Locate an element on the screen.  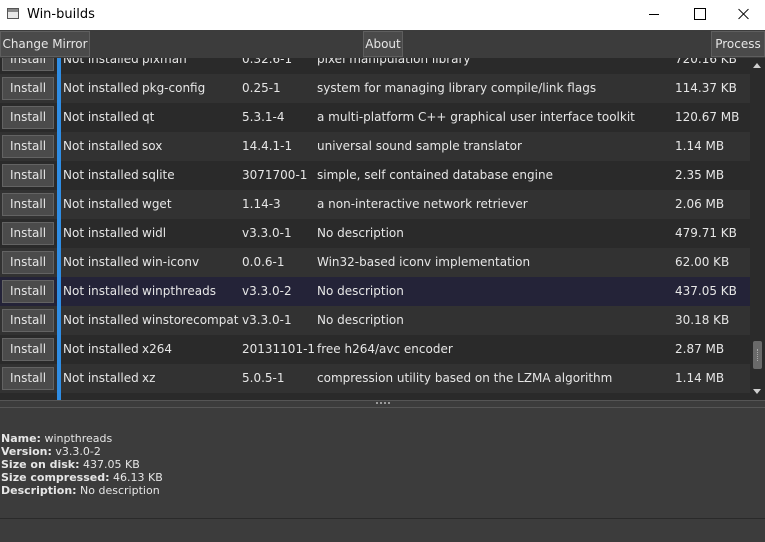
package-version: 0.32.6-1 is located at coordinates (267, 62).